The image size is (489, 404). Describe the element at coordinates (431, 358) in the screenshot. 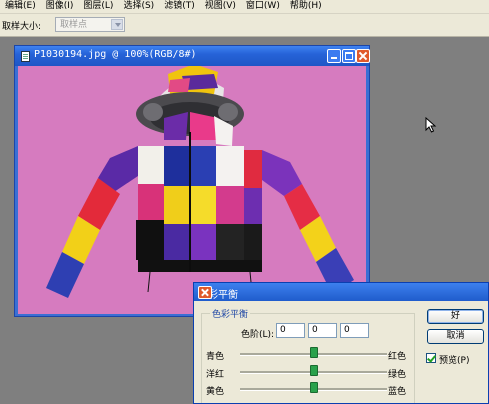

I see `preview-checkbox` at that location.